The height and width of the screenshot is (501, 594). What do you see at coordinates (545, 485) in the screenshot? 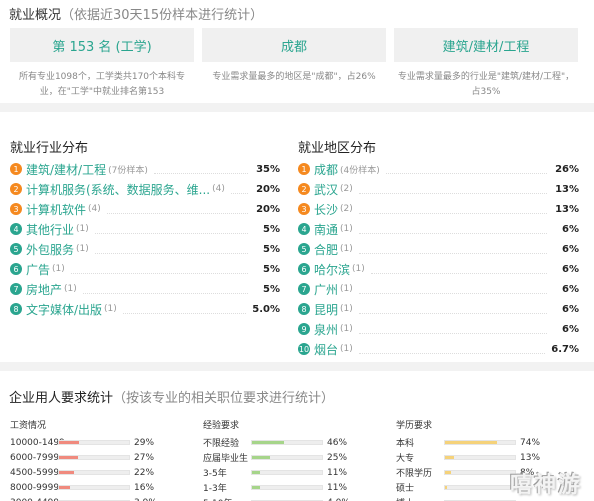
I see `watermark-logo: 嘻神游` at bounding box center [545, 485].